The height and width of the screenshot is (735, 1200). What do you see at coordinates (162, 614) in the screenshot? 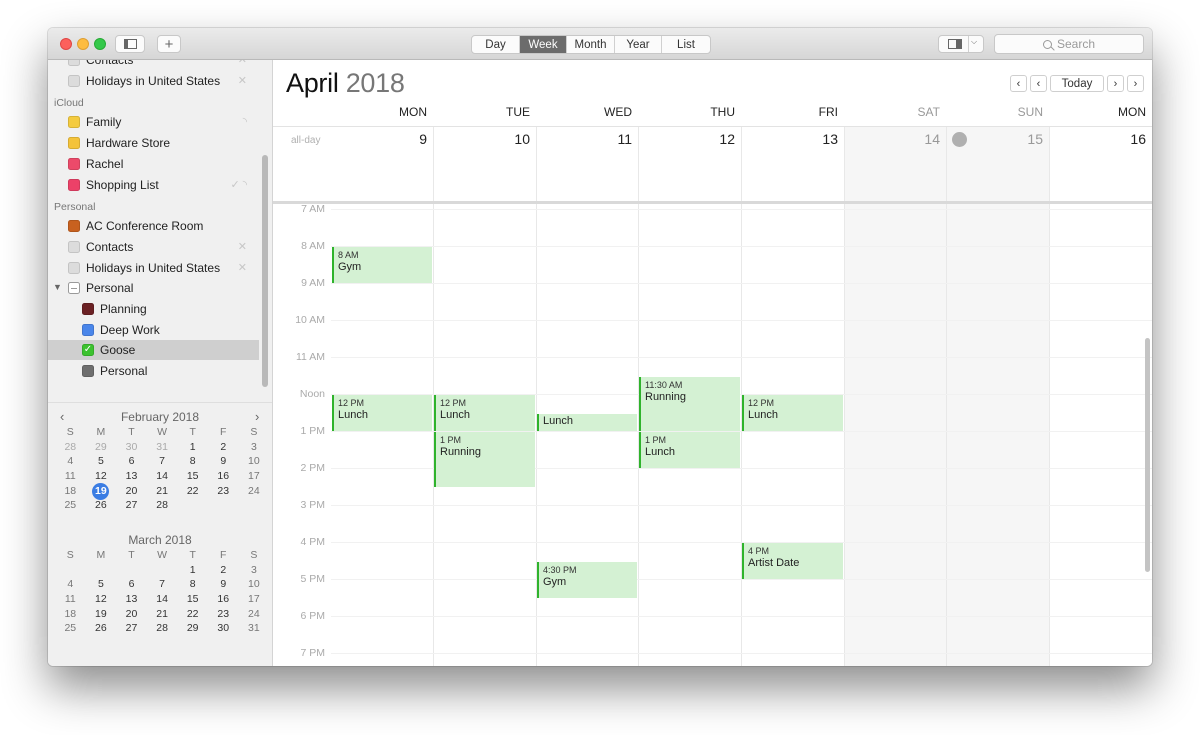
I see `mini-calendar-day: 21` at bounding box center [162, 614].